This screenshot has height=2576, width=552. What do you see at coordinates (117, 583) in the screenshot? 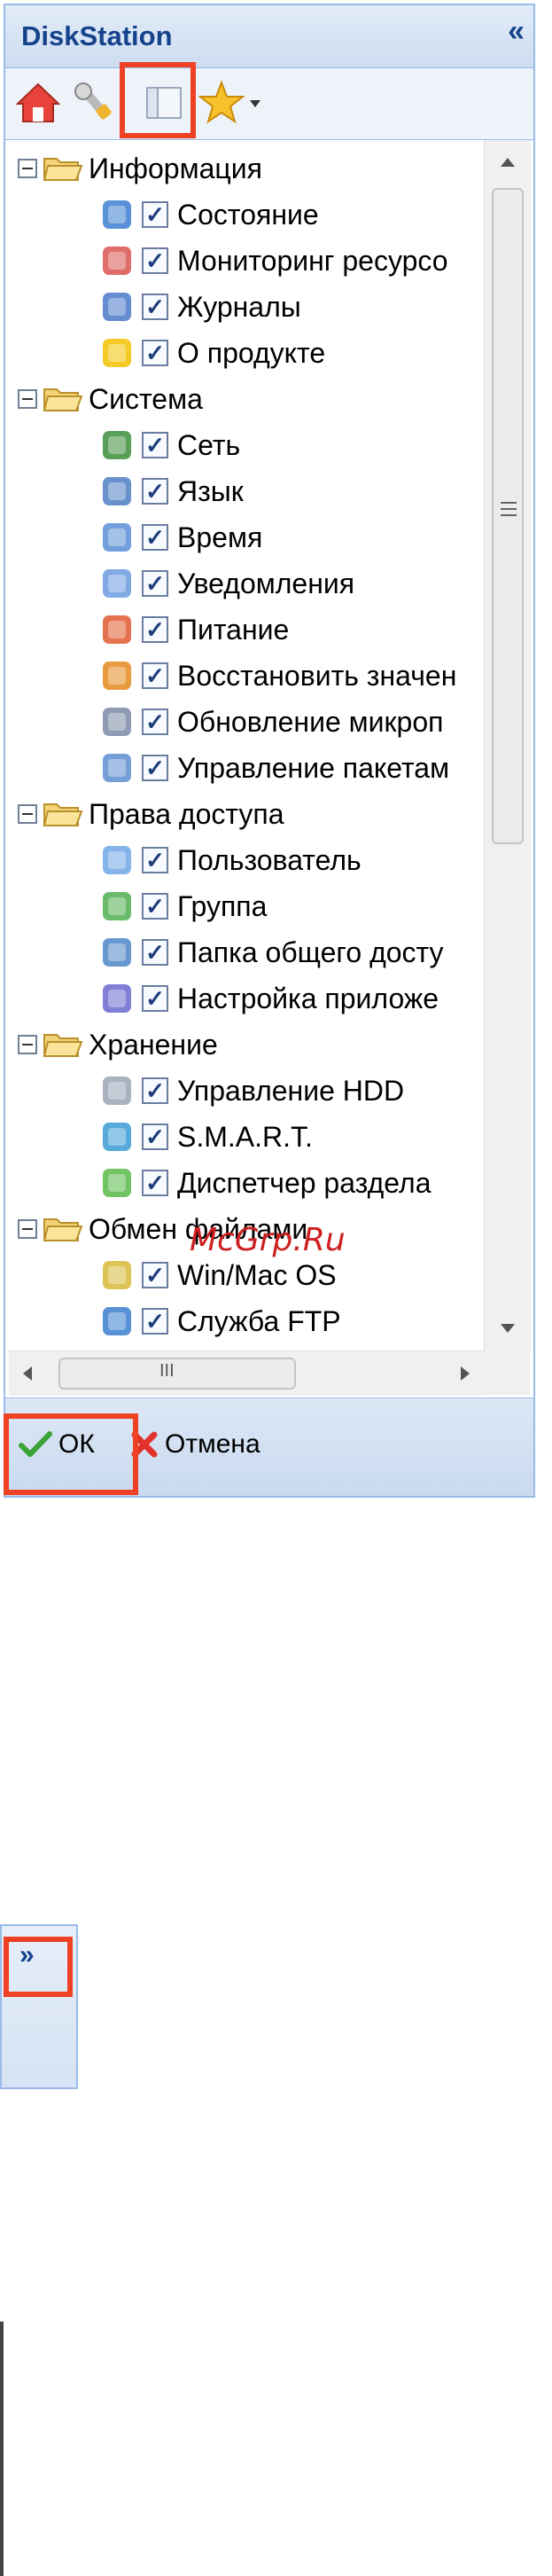
I see `notification-icon` at bounding box center [117, 583].